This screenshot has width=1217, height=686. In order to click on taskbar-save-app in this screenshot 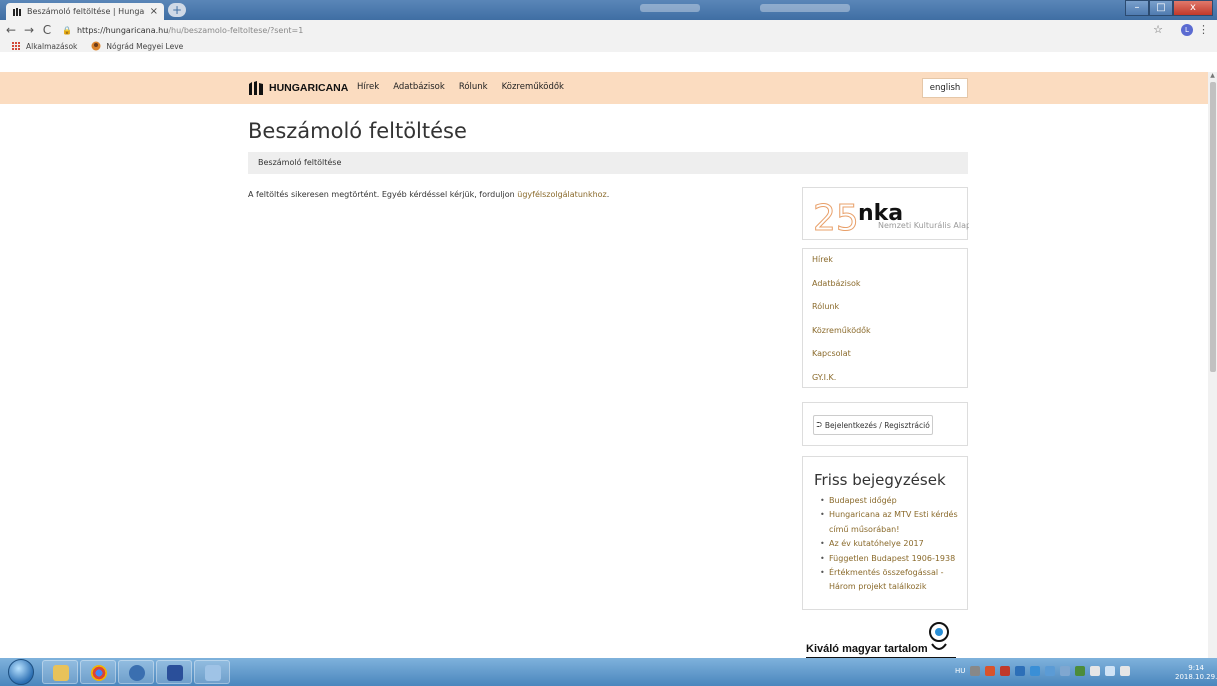, I will do `click(174, 672)`.